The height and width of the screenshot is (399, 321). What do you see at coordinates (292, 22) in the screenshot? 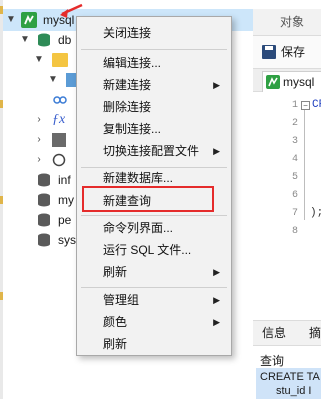
I see `tab-objects: 对象` at bounding box center [292, 22].